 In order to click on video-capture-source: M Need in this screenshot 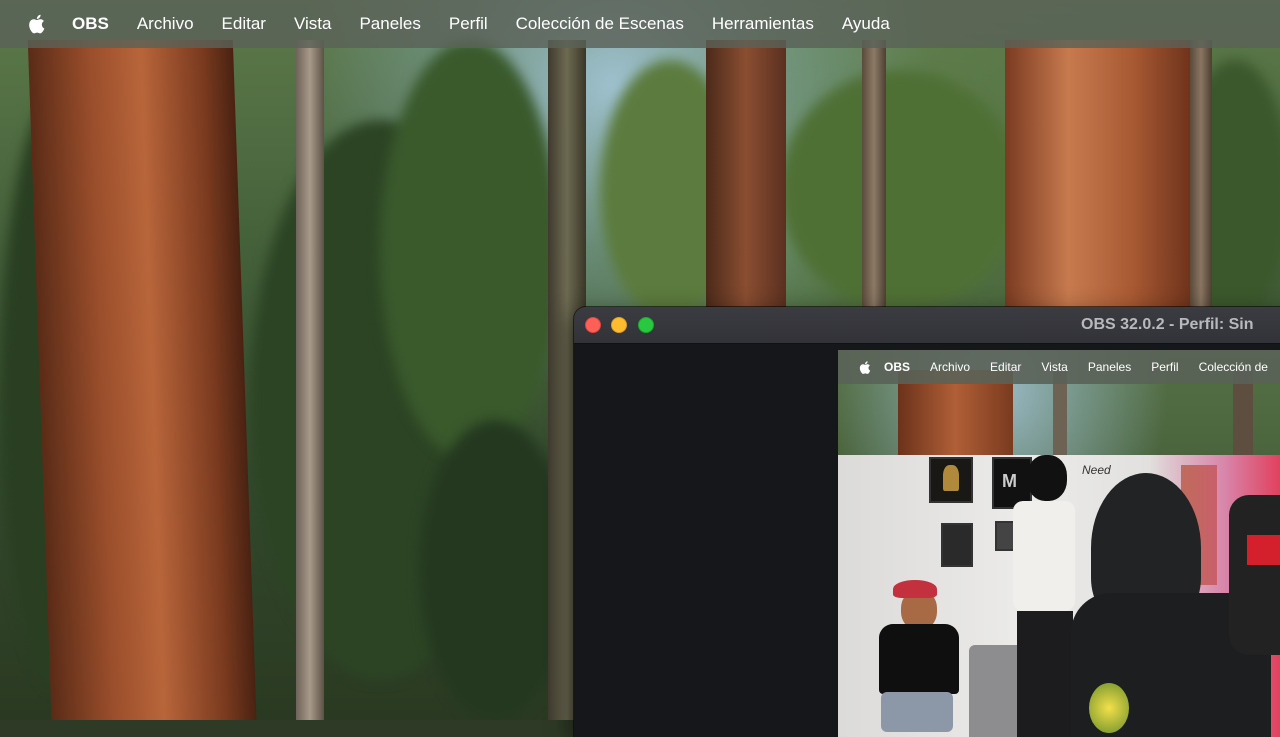, I will do `click(1059, 596)`.